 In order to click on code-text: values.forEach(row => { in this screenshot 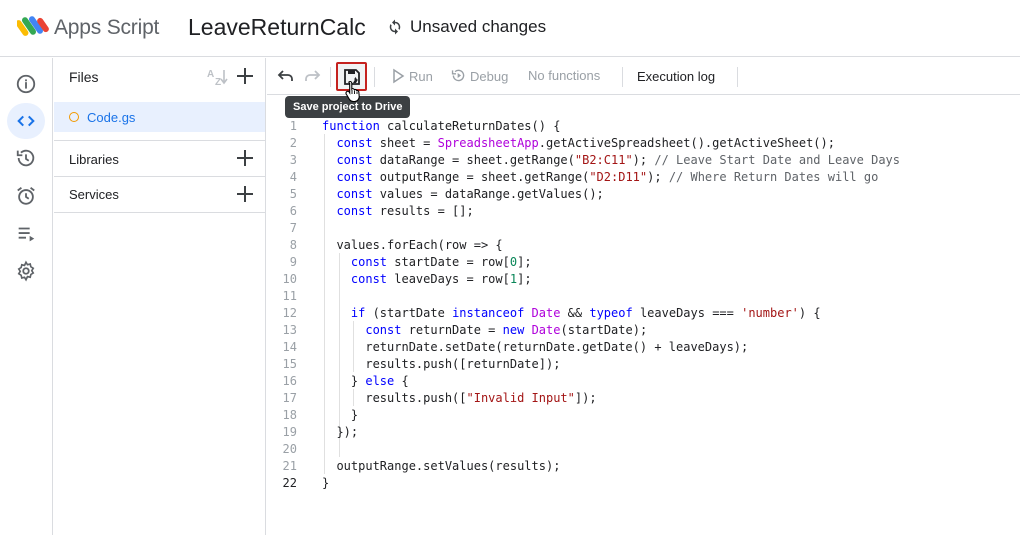, I will do `click(412, 245)`.